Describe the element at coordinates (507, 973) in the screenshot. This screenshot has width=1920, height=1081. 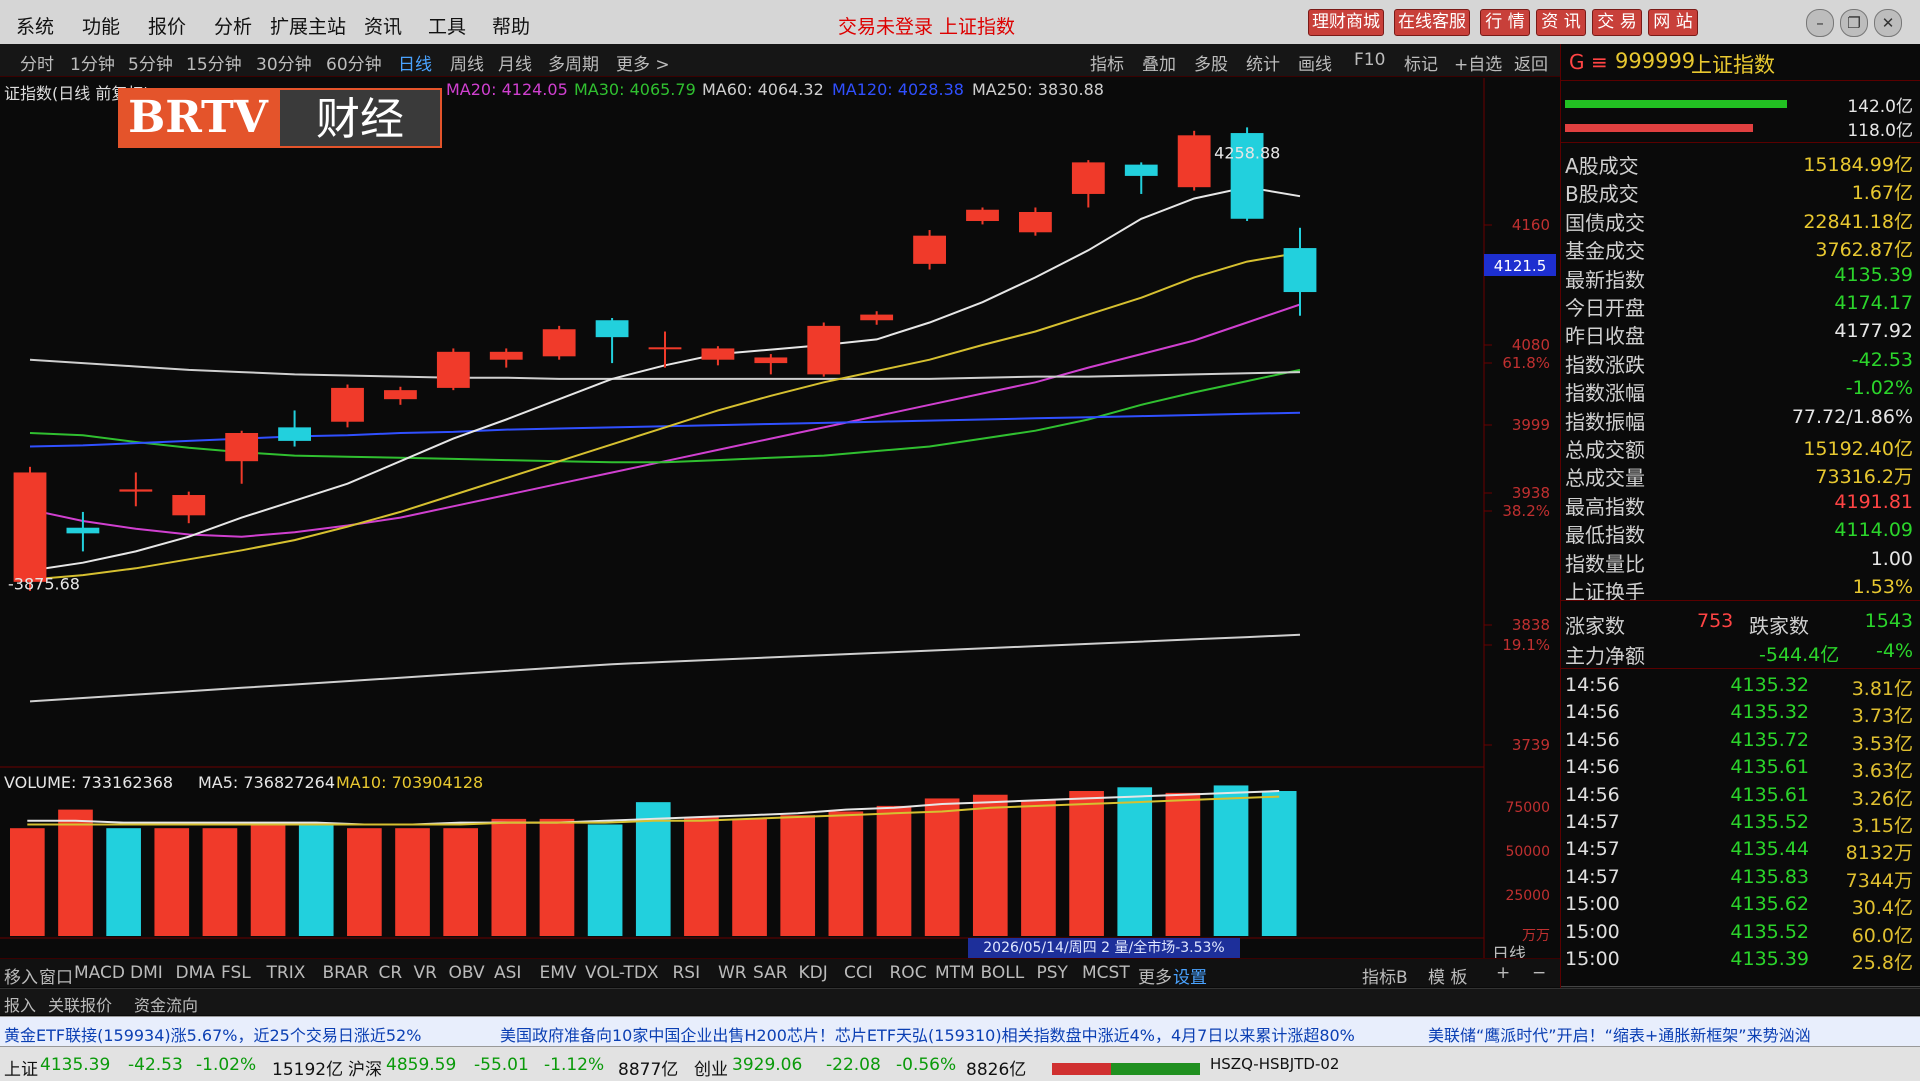
I see `indicator-tab: ASI` at that location.